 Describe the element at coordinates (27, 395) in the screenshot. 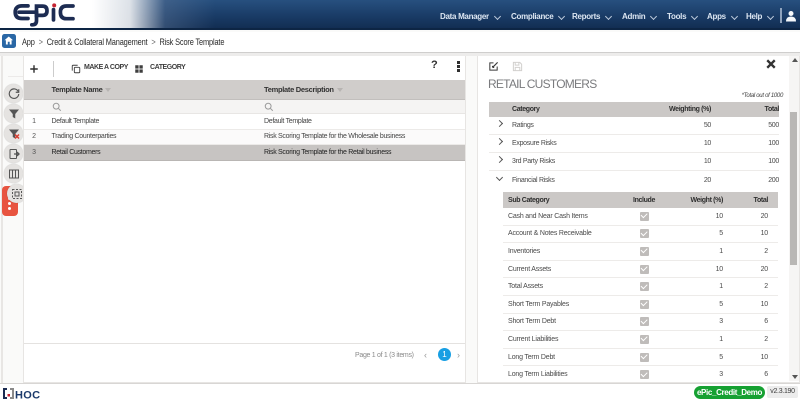

I see `svg-text: HOC` at that location.